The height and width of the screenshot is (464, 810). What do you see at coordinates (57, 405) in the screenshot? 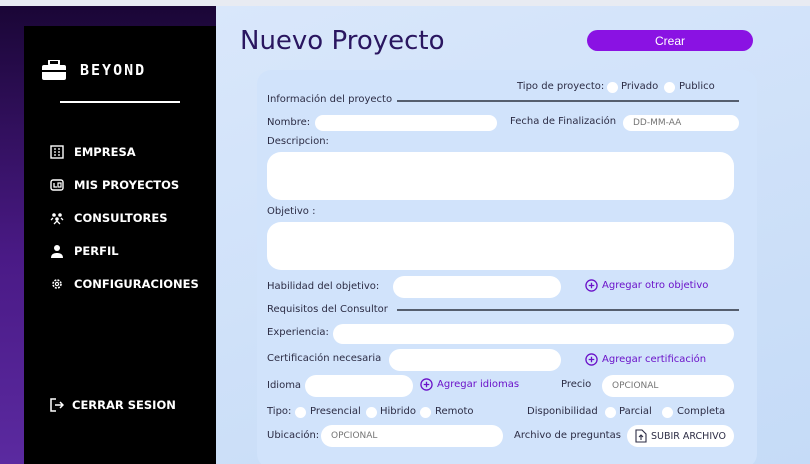
I see `logout-icon` at bounding box center [57, 405].